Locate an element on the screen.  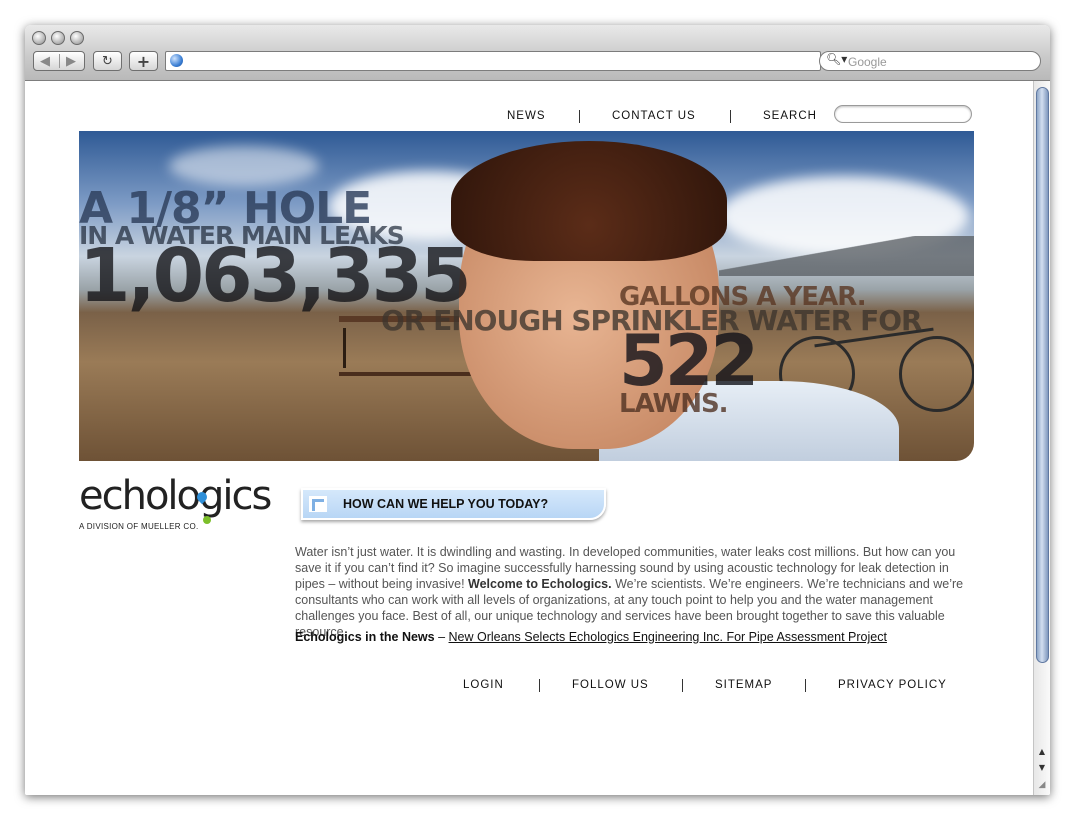
footer-login-link: LOGIN is located at coordinates (483, 685).